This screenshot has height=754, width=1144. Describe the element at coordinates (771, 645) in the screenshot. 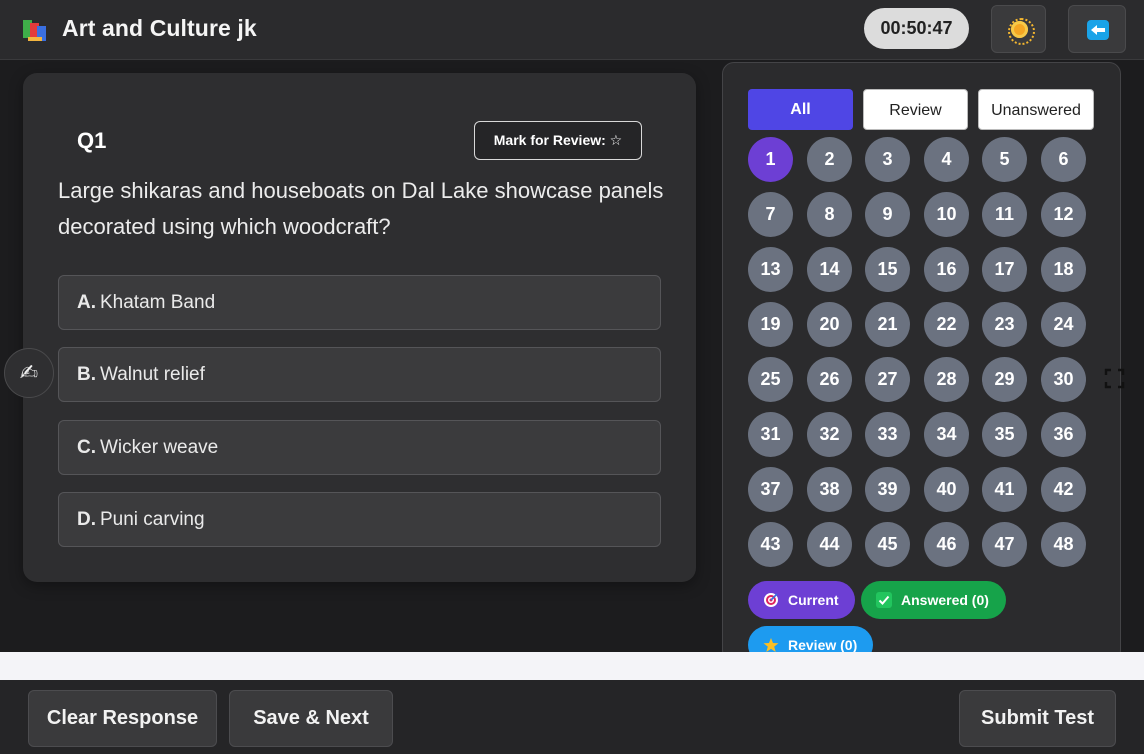

I see `star-icon` at that location.